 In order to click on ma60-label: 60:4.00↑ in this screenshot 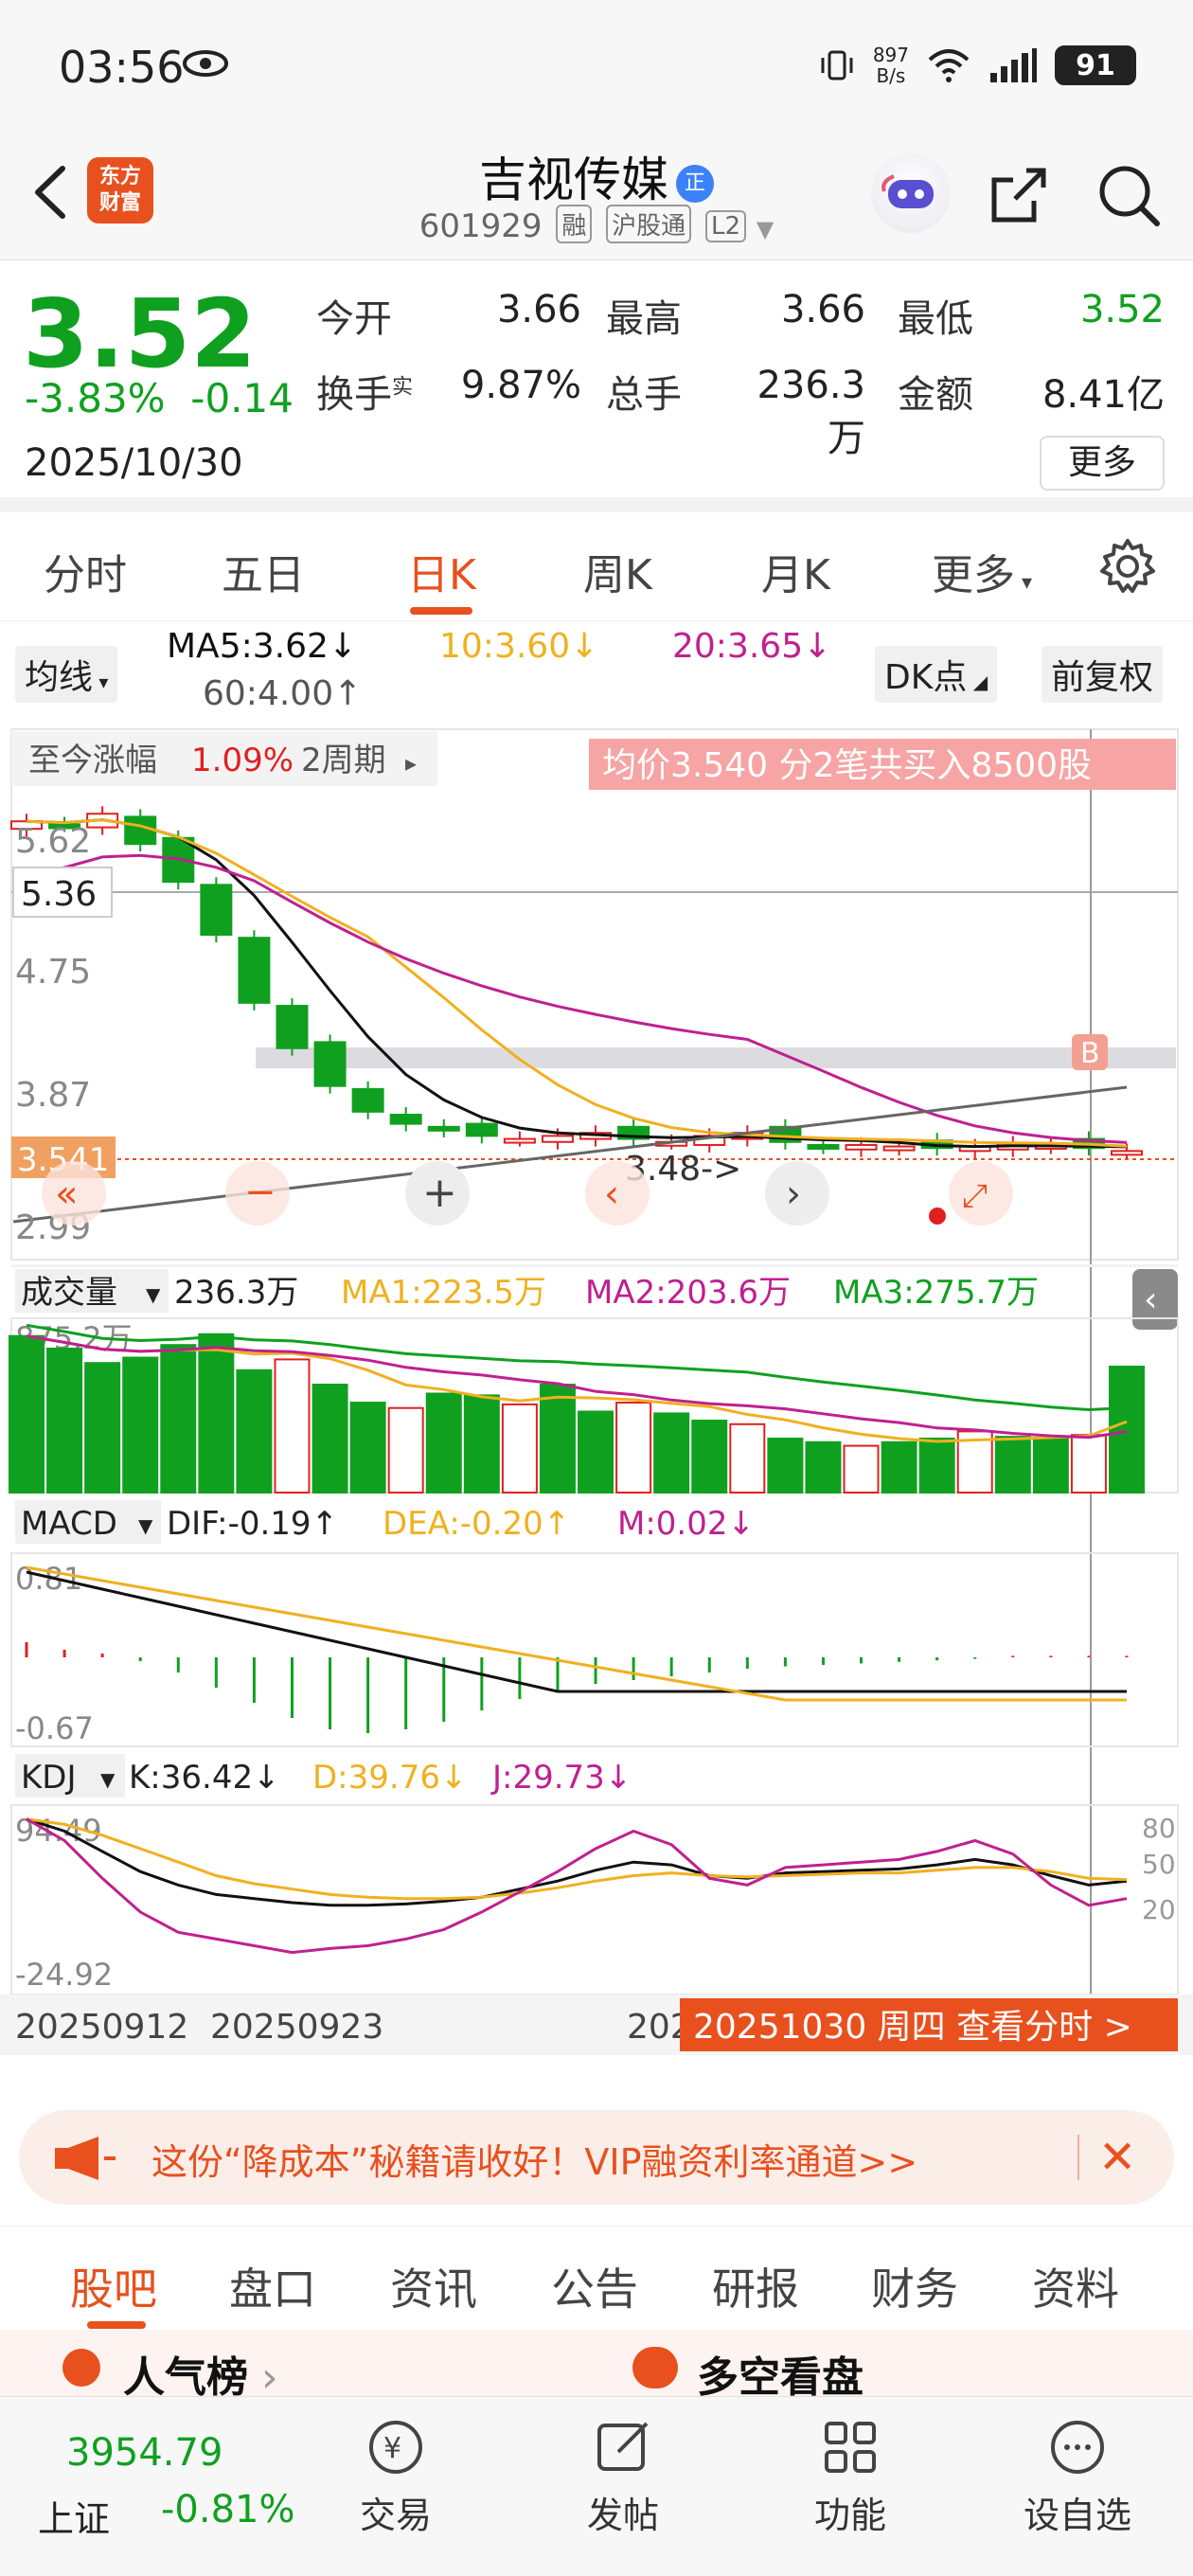, I will do `click(283, 693)`.